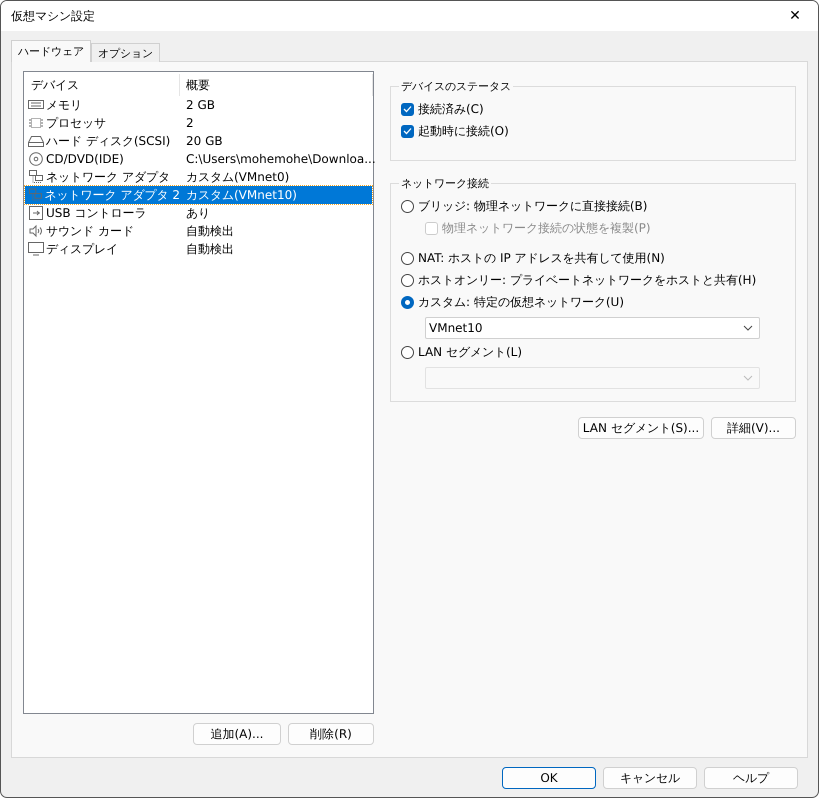 The width and height of the screenshot is (819, 798). I want to click on radio-label: ホストオンリー: プライベートネットワークをホストと共有(H), so click(587, 280).